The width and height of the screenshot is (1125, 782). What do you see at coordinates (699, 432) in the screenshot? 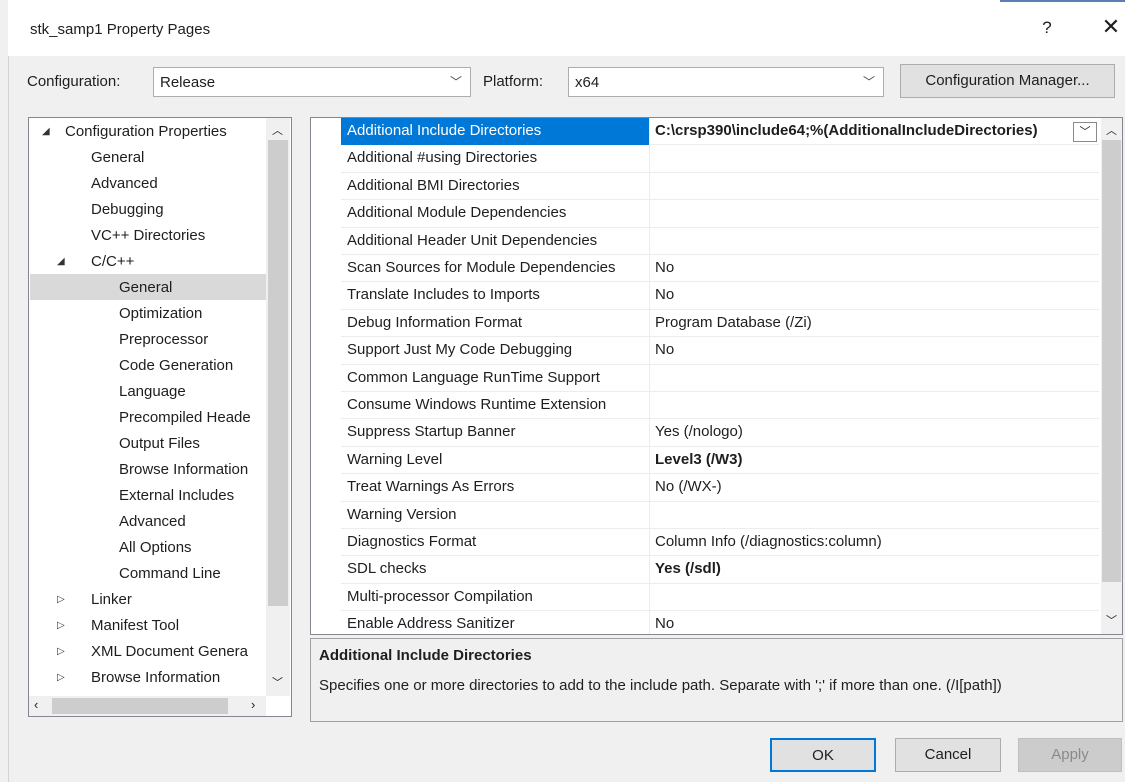
I see `property-value: Yes (/nologo)` at bounding box center [699, 432].